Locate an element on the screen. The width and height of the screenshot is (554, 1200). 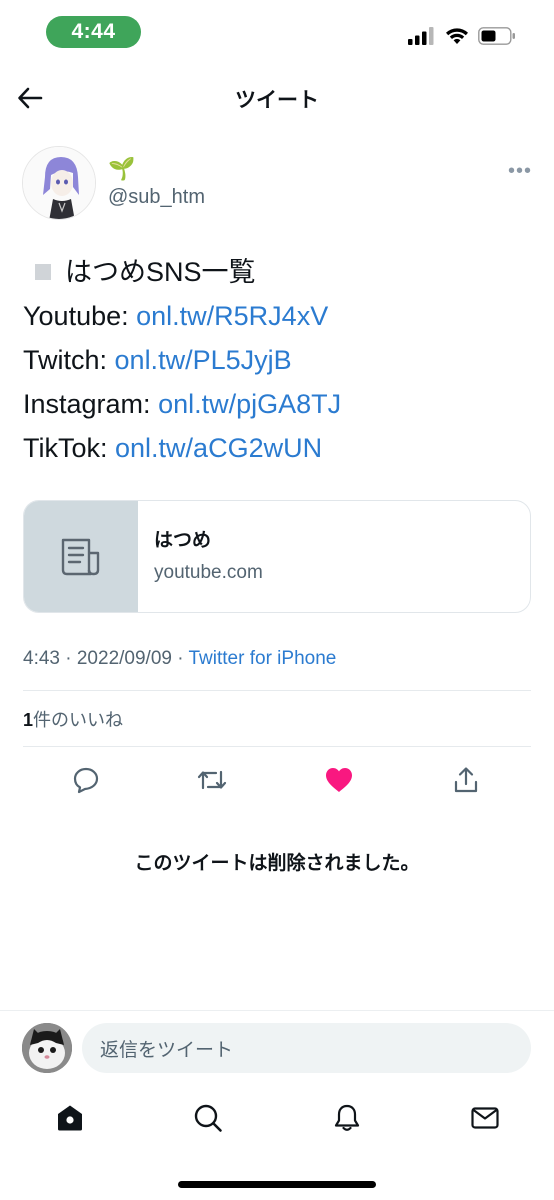
tweet-link: onl.tw/pjGA8TJ is located at coordinates (249, 404).